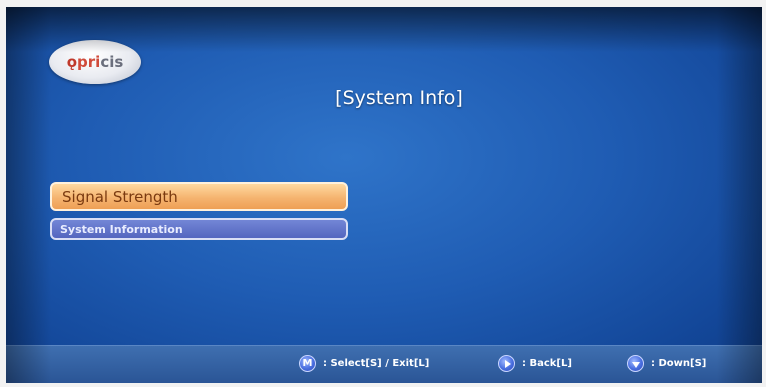 The height and width of the screenshot is (387, 766). Describe the element at coordinates (547, 363) in the screenshot. I see `hint-label: : Back[L]` at that location.